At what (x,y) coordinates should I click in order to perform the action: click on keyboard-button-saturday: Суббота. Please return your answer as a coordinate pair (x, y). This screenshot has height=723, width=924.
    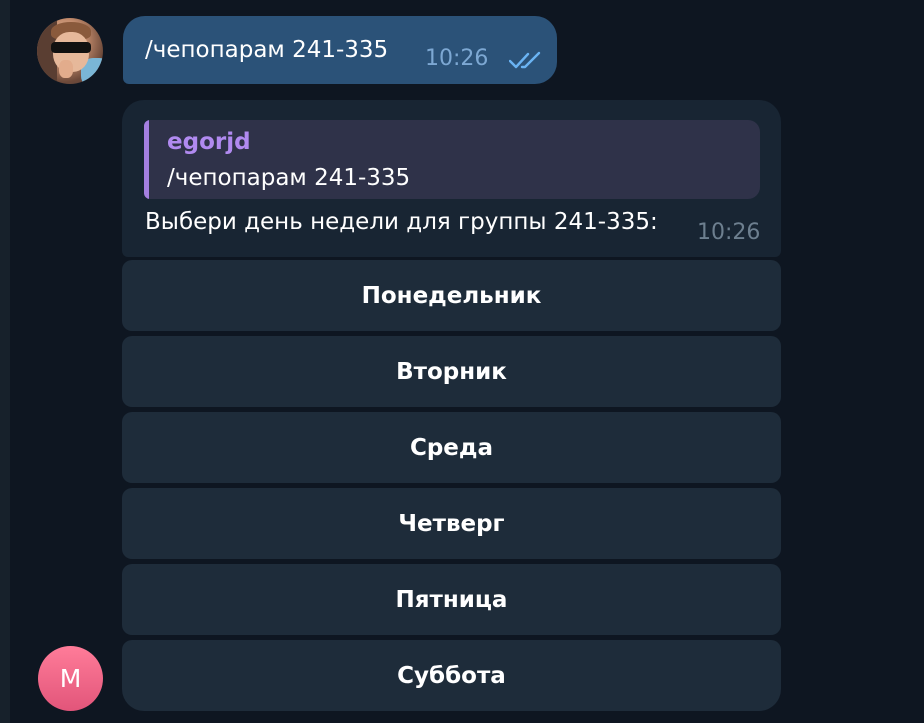
    Looking at the image, I should click on (451, 675).